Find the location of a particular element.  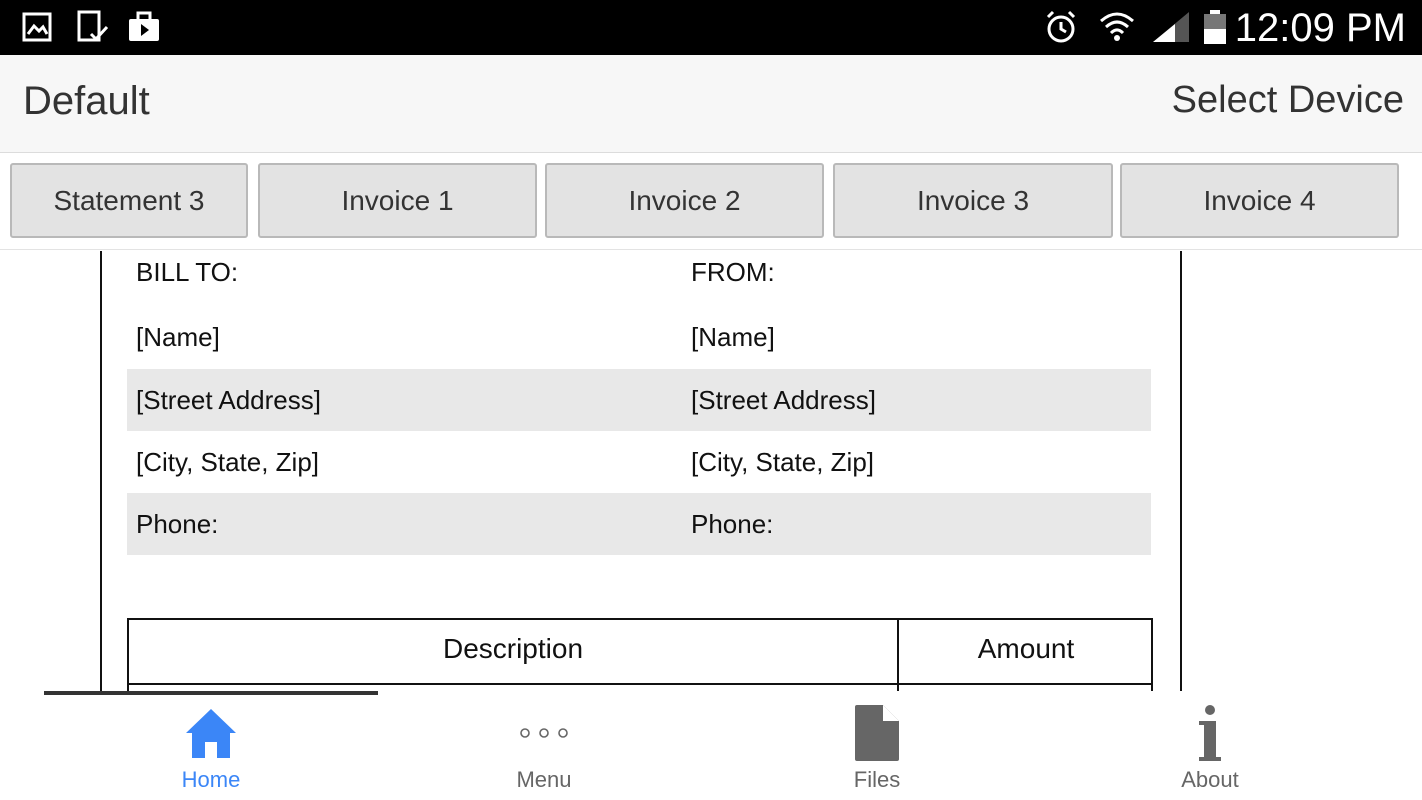

address-row: [City, State, Zip] [City, State, Zip] is located at coordinates (639, 462).